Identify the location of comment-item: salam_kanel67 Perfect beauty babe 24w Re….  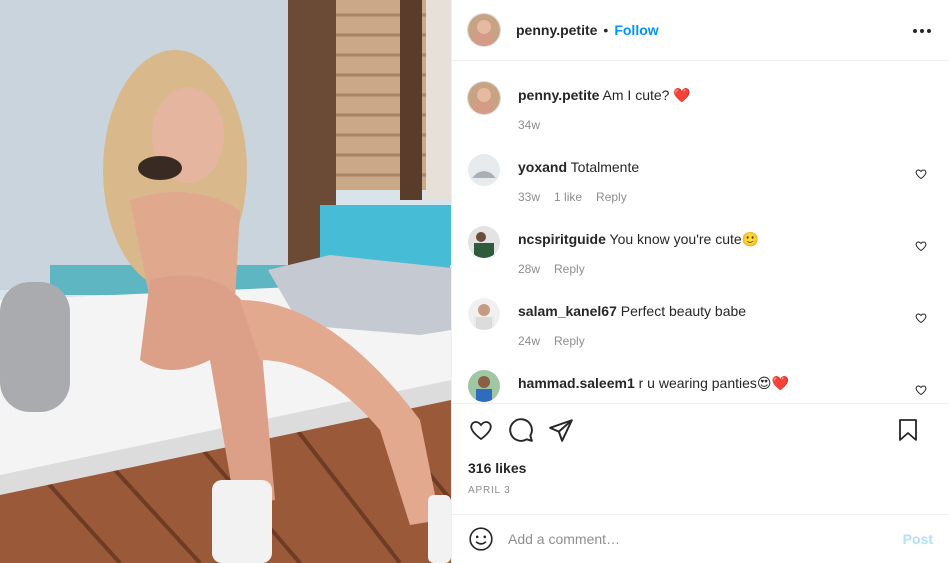
(700, 323).